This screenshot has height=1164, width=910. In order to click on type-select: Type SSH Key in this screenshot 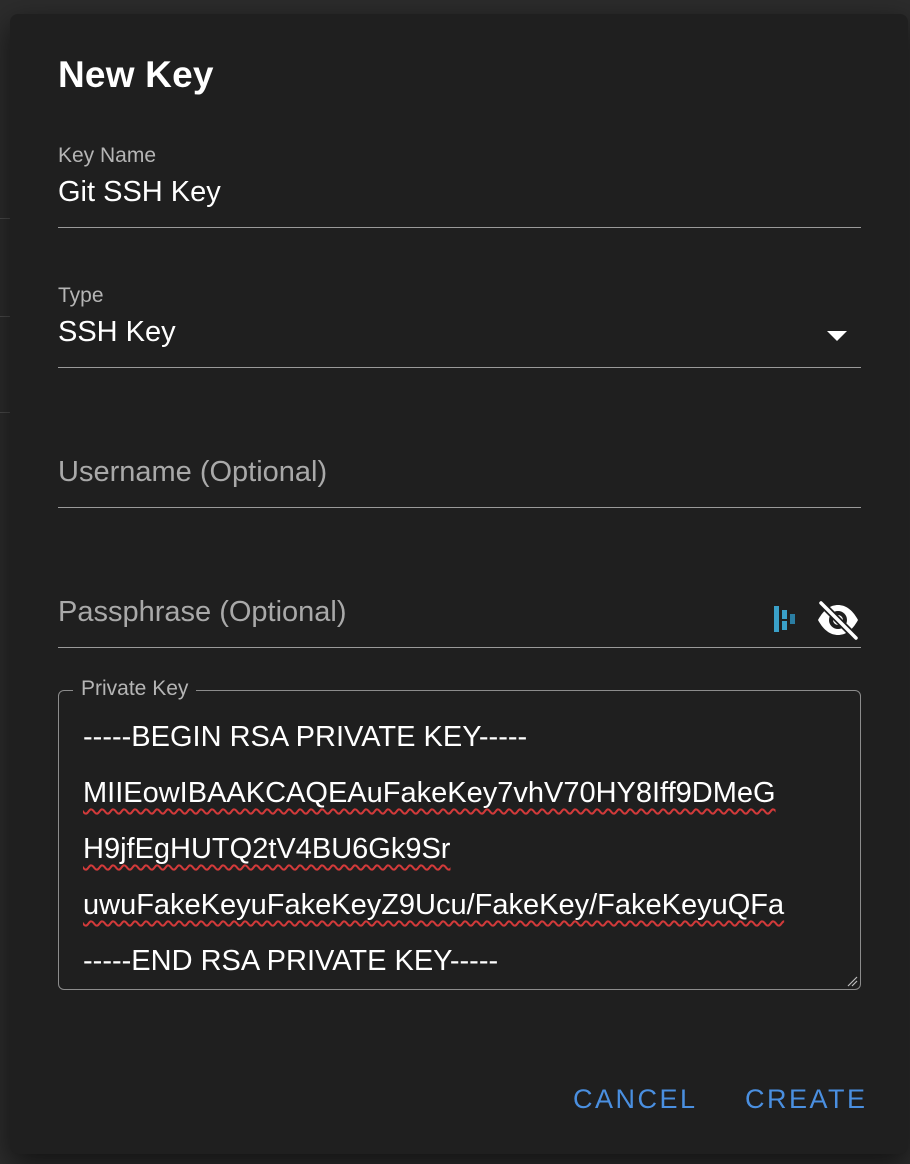, I will do `click(459, 326)`.